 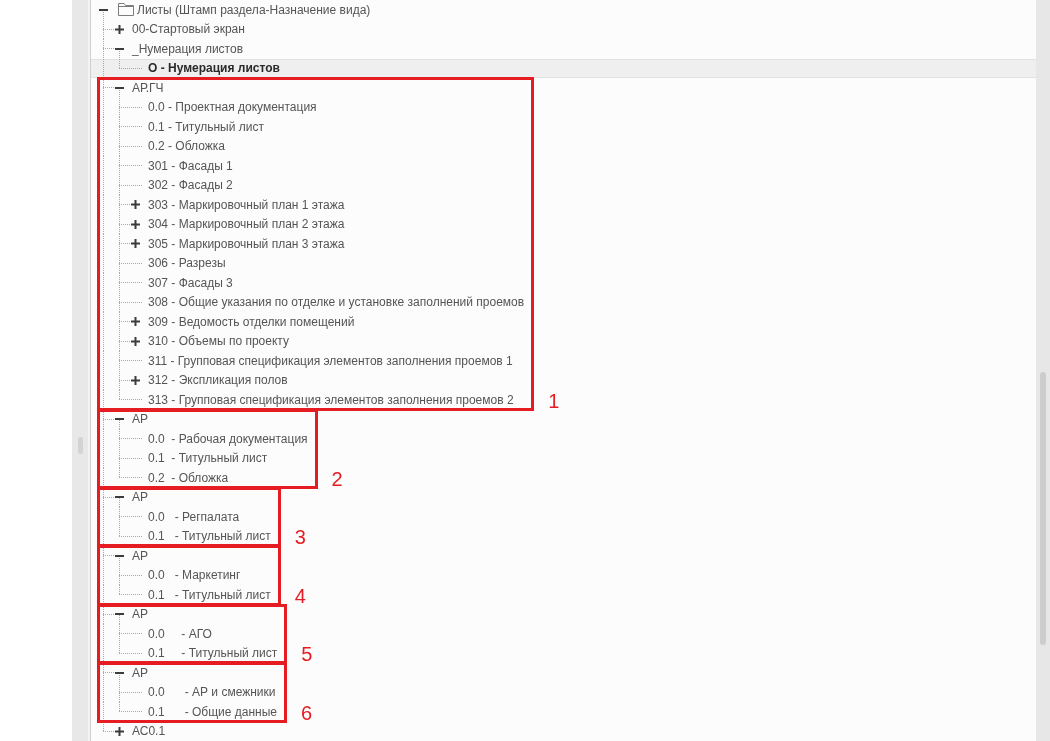 What do you see at coordinates (188, 29) in the screenshot?
I see `tree-item: 00-Стартовый экран` at bounding box center [188, 29].